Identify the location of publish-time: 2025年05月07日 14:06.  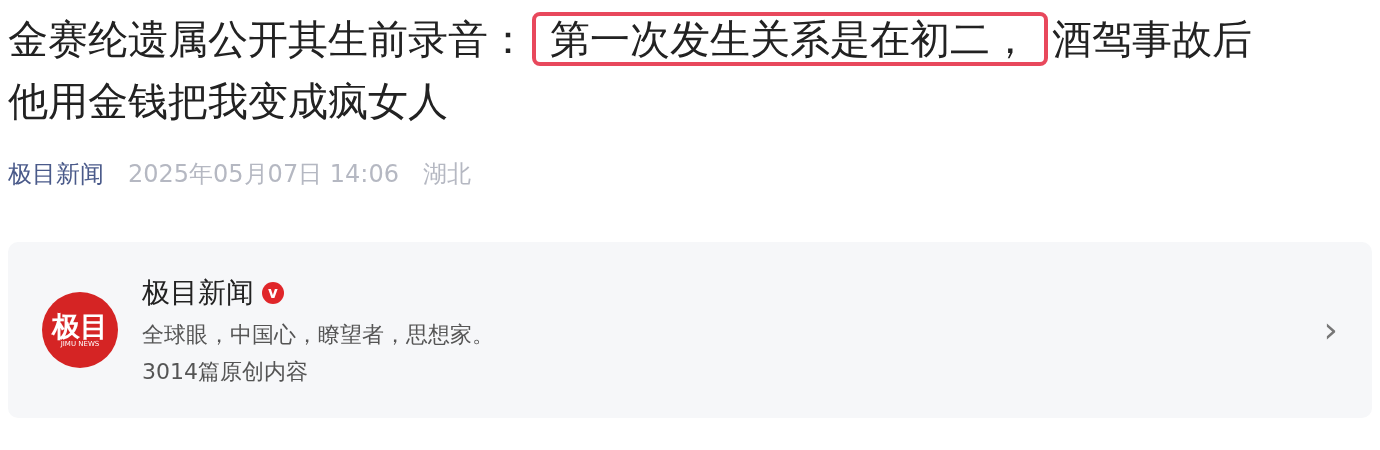
(263, 174).